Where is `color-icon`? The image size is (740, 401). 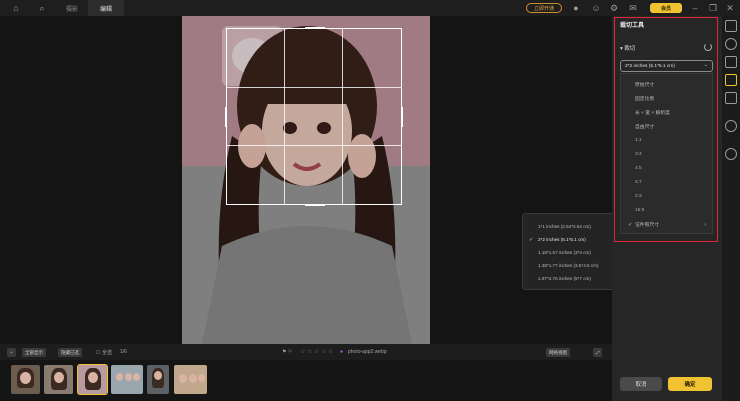 color-icon is located at coordinates (731, 44).